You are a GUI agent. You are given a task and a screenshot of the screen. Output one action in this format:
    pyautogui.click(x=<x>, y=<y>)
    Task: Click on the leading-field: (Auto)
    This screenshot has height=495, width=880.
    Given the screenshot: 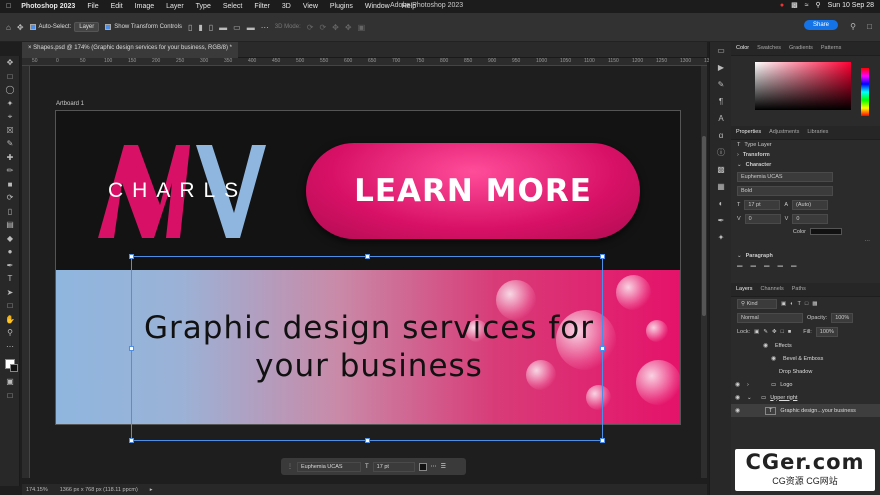 What is the action you would take?
    pyautogui.click(x=810, y=205)
    